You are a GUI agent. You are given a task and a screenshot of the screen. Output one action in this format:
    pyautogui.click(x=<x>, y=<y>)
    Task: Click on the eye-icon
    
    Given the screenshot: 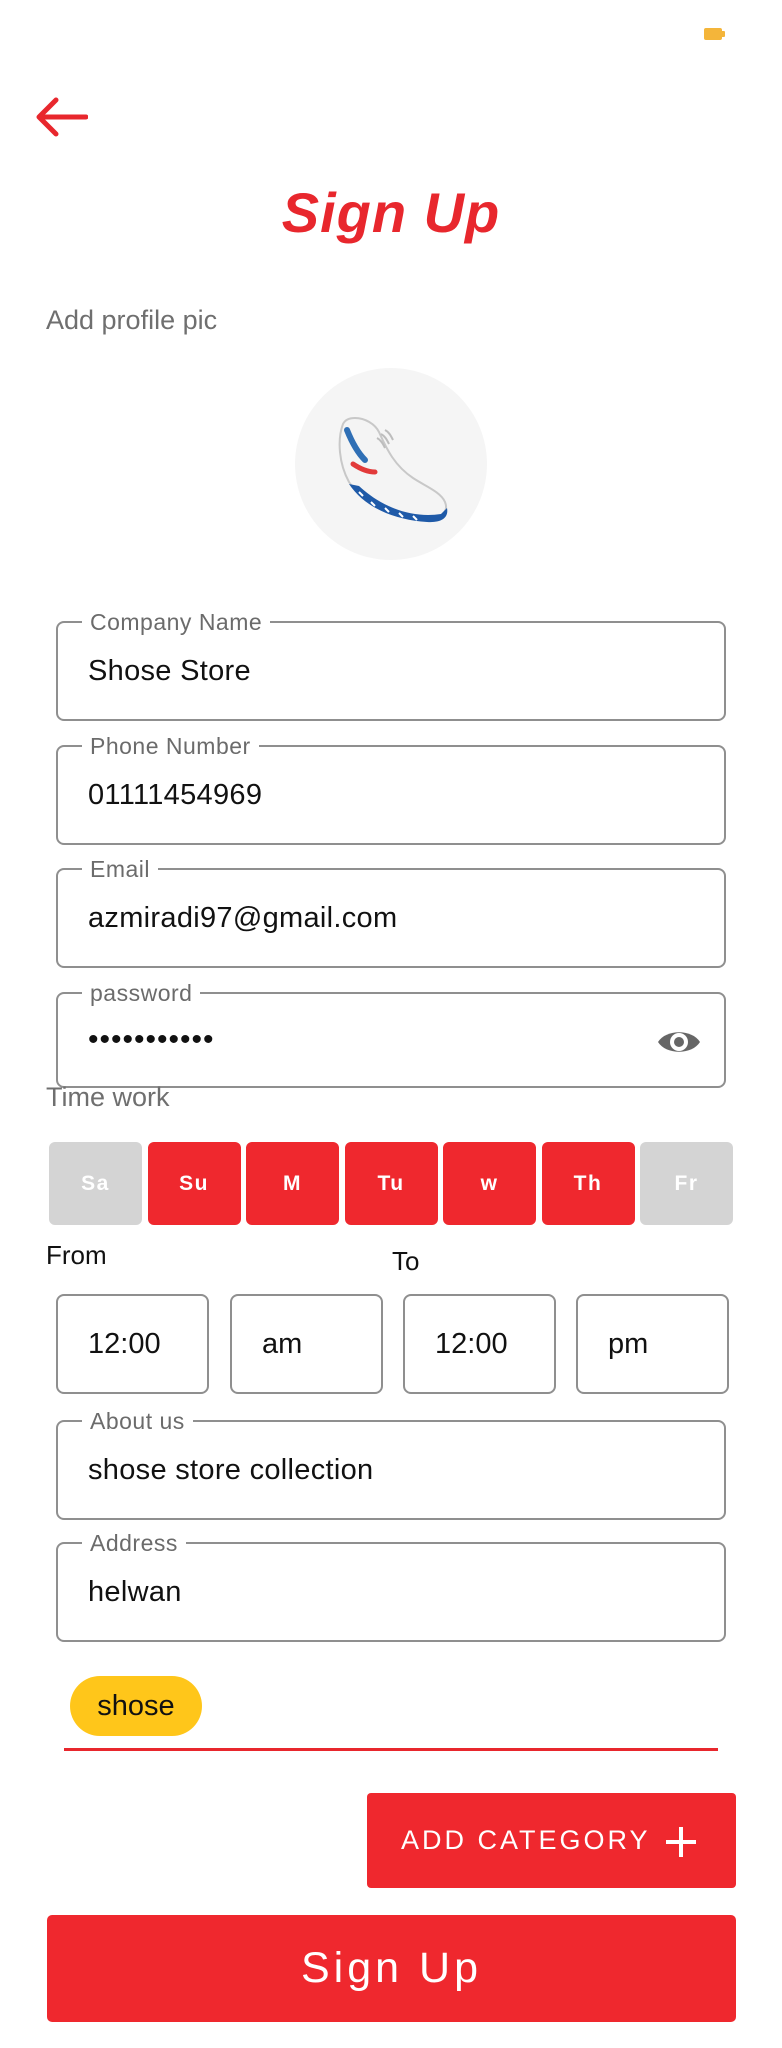 What is the action you would take?
    pyautogui.click(x=679, y=1042)
    